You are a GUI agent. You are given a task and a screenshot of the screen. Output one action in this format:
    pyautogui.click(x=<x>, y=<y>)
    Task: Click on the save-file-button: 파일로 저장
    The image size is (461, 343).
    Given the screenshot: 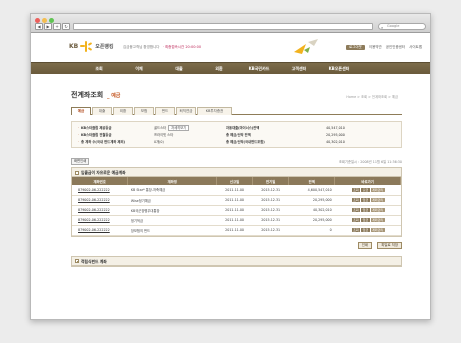 What is the action you would take?
    pyautogui.click(x=389, y=245)
    